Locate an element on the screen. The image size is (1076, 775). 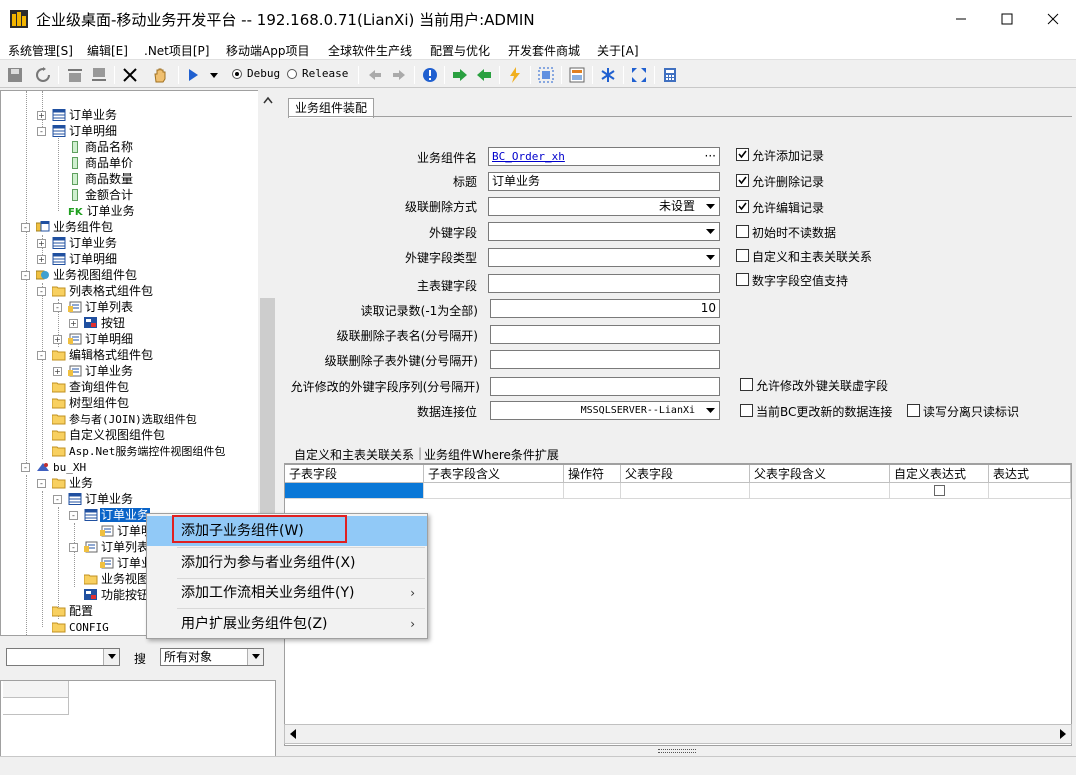
tree-item: 配置 is located at coordinates (73, 611).